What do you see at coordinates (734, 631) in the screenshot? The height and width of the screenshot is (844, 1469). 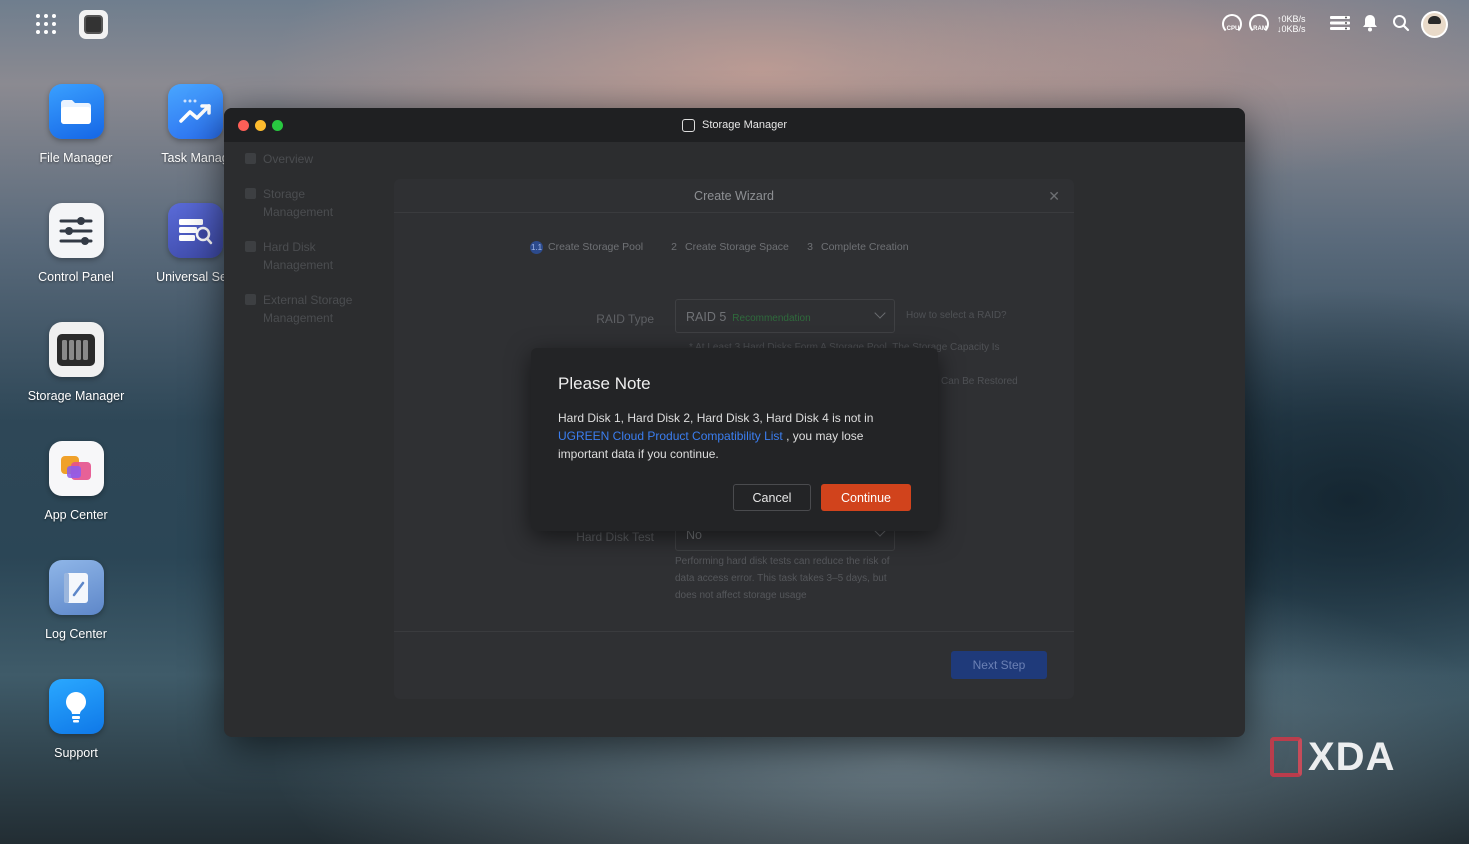 I see `wizard-footer-divider` at bounding box center [734, 631].